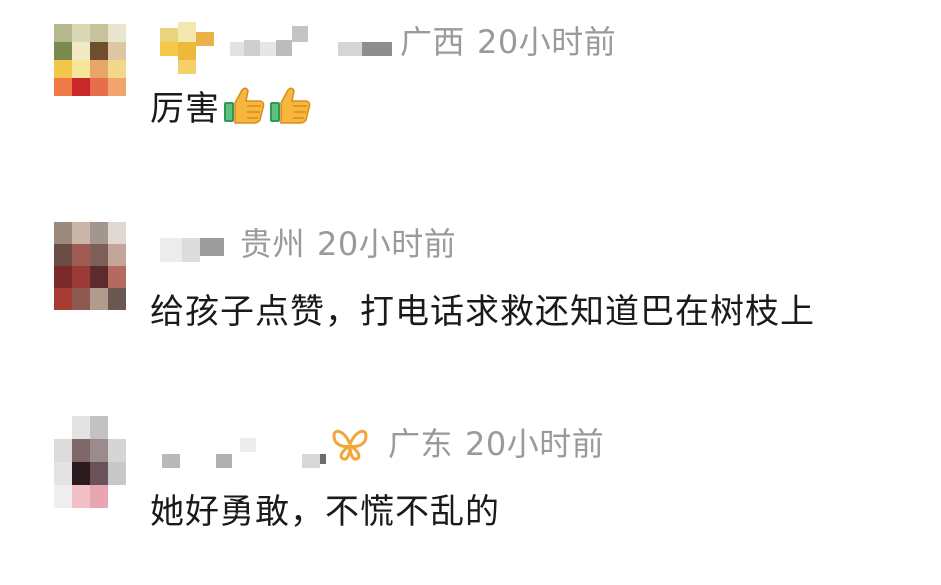 The image size is (941, 585). I want to click on comment-location: 广西, so click(433, 42).